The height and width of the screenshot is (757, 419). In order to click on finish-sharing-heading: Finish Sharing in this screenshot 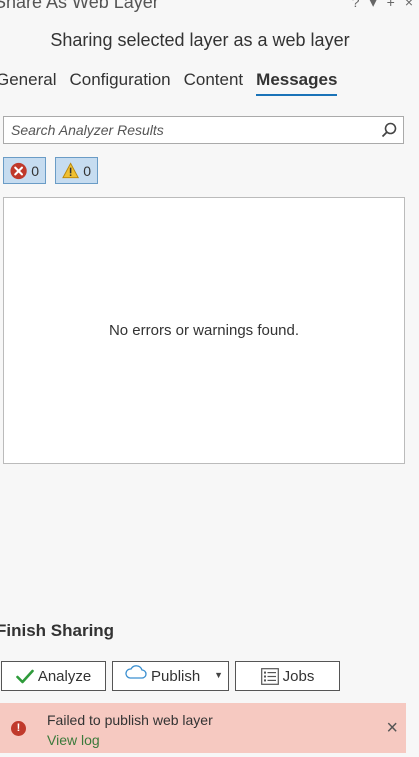, I will do `click(57, 630)`.